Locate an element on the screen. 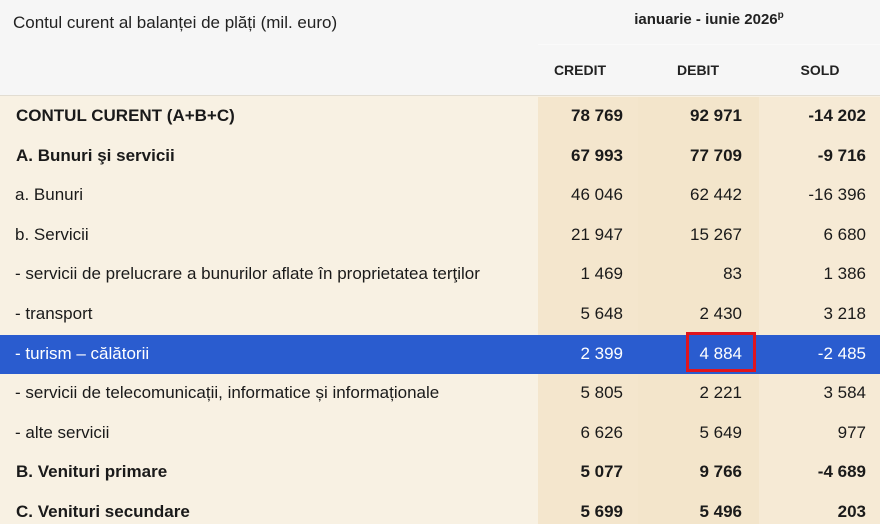 The height and width of the screenshot is (524, 880). debit-value: 5 496 is located at coordinates (720, 511).